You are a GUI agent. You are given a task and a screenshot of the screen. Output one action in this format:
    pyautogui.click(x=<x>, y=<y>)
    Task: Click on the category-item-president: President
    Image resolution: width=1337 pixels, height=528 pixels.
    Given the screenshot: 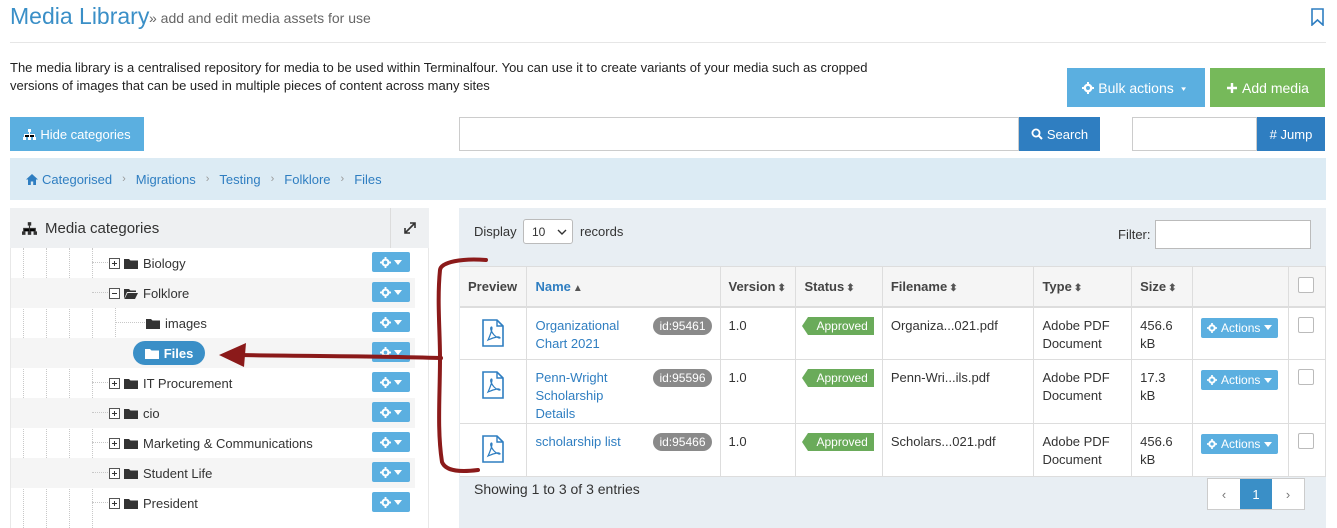 What is the action you would take?
    pyautogui.click(x=153, y=503)
    